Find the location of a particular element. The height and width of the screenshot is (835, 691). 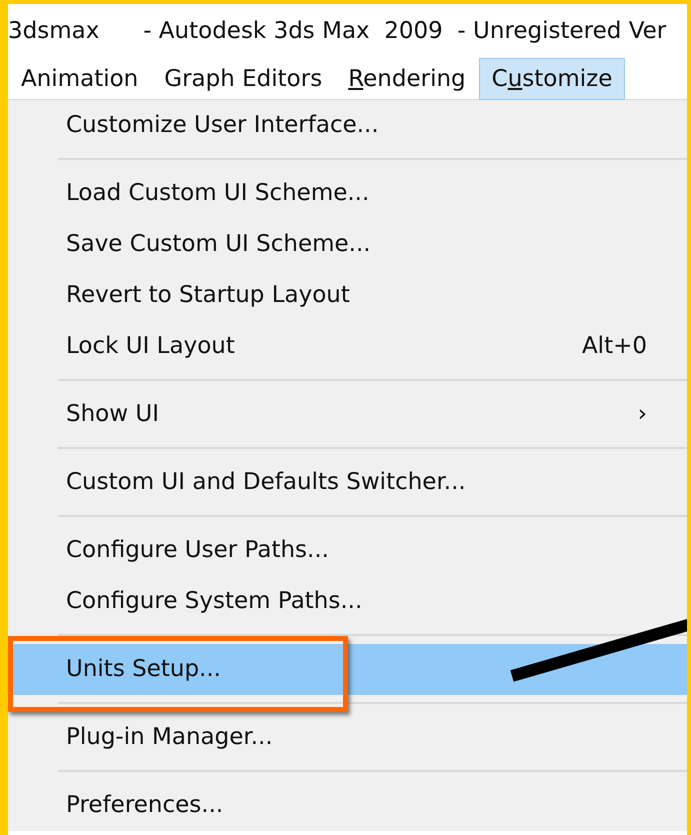

menu-item: Graph Editors is located at coordinates (243, 79).